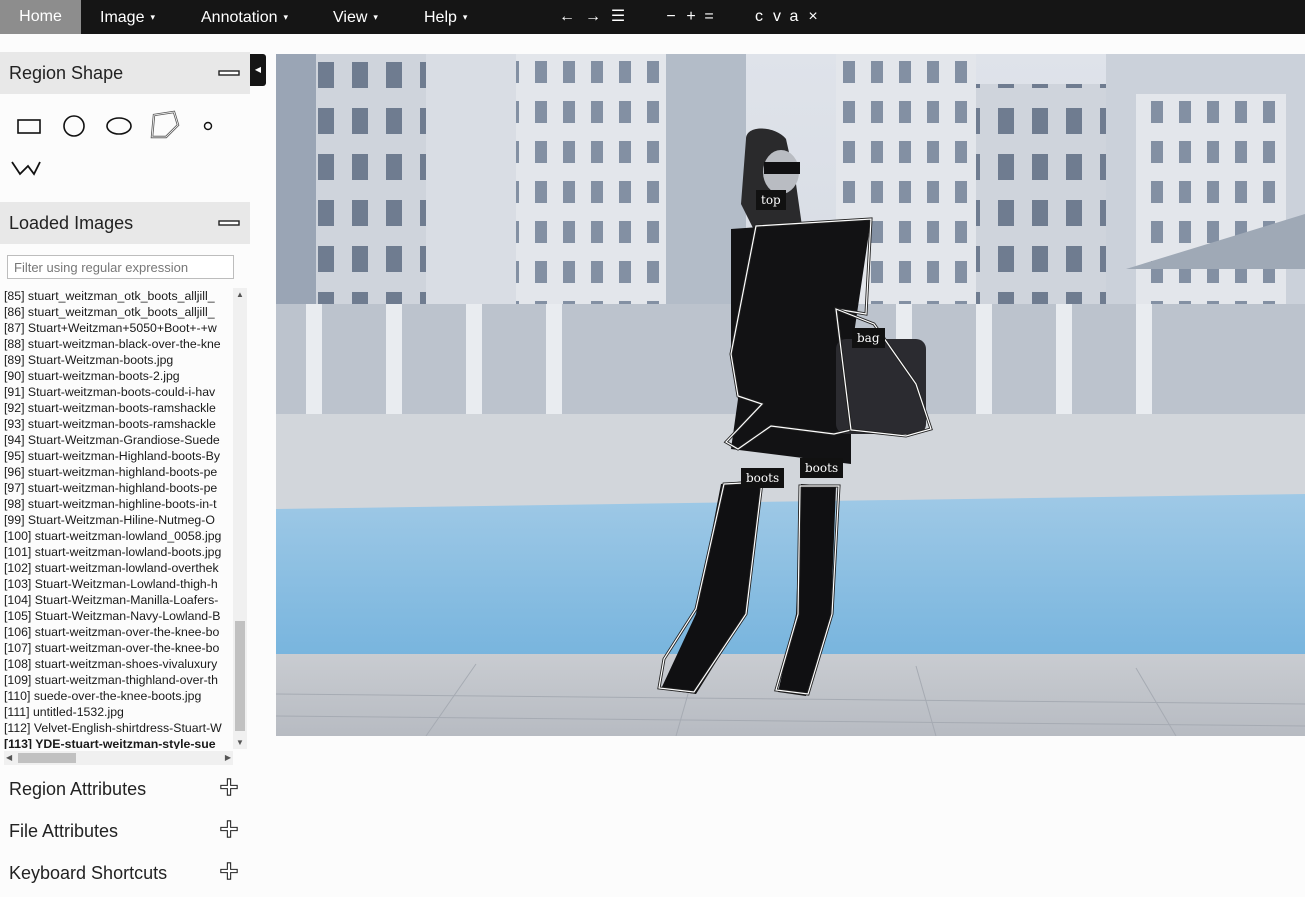 The height and width of the screenshot is (897, 1305). I want to click on menu-image-label: Image, so click(122, 17).